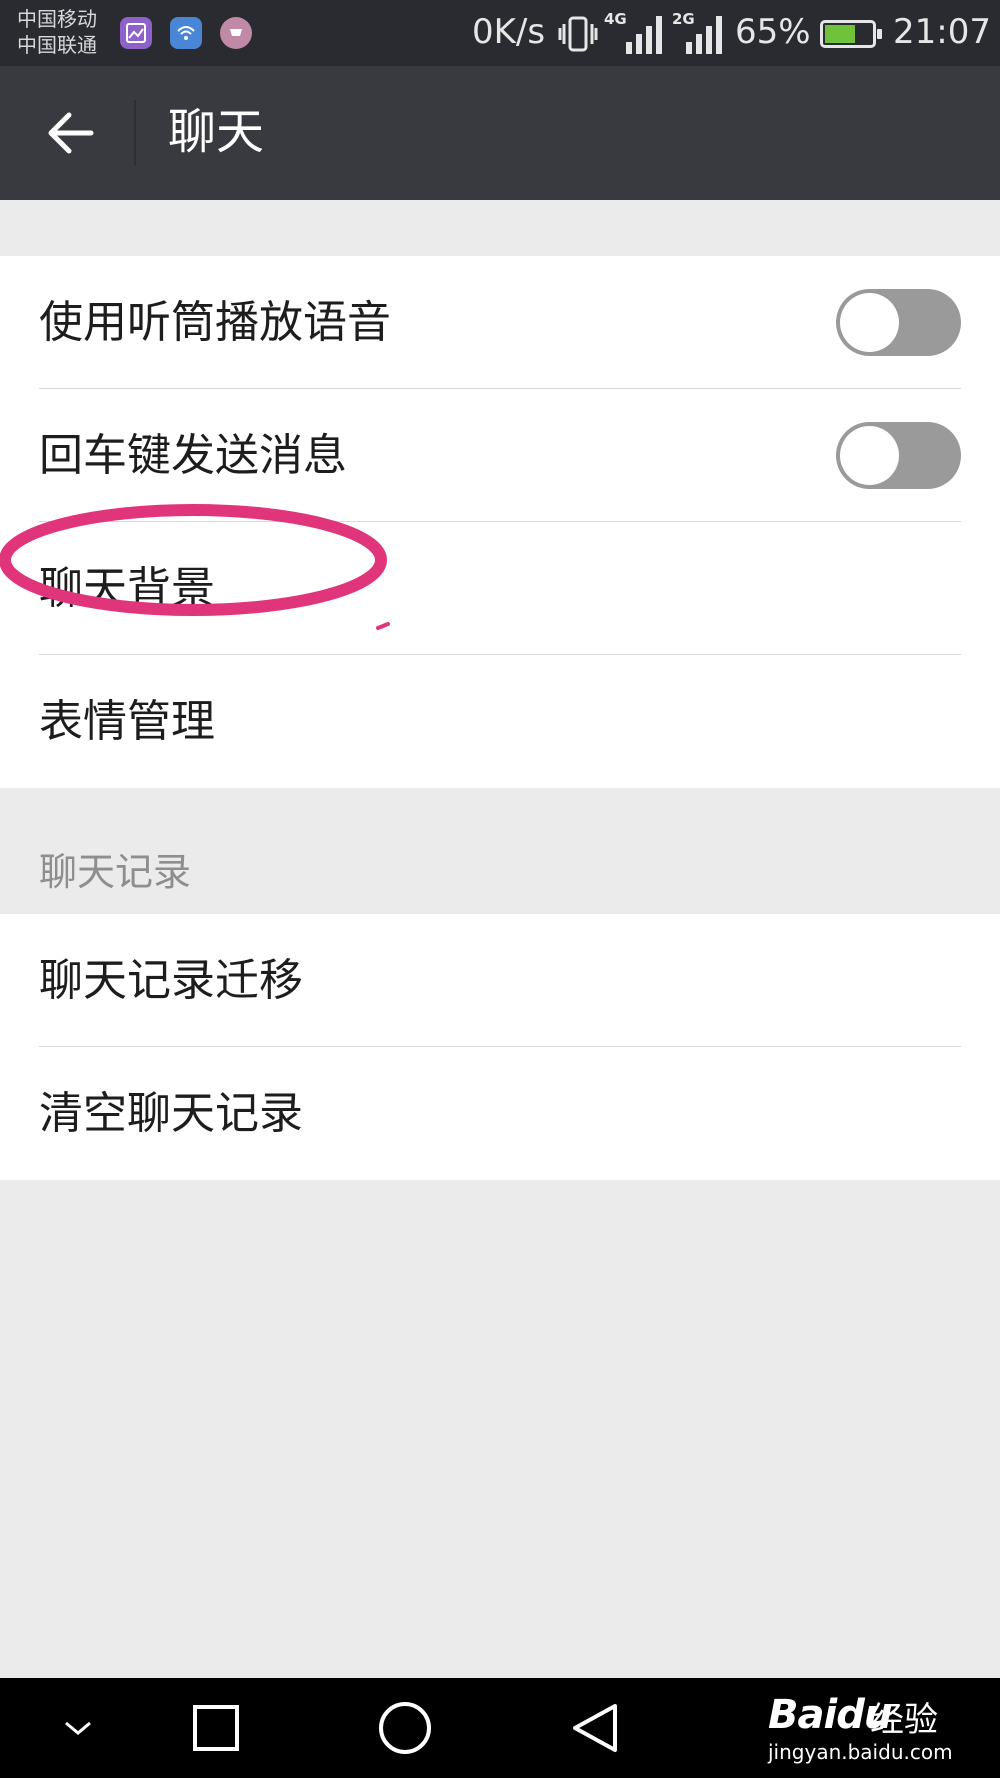 The height and width of the screenshot is (1778, 1000). I want to click on toggle-switch-enter-send, so click(898, 455).